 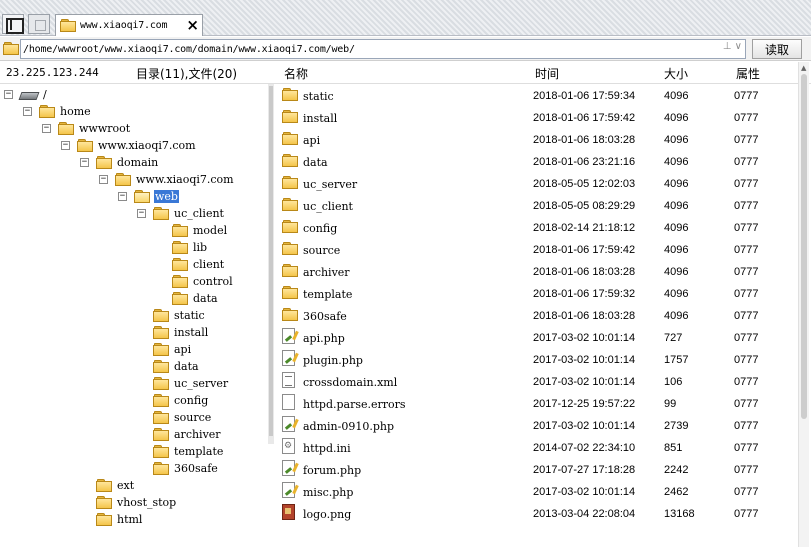 I want to click on column-size: 大小, so click(x=676, y=73).